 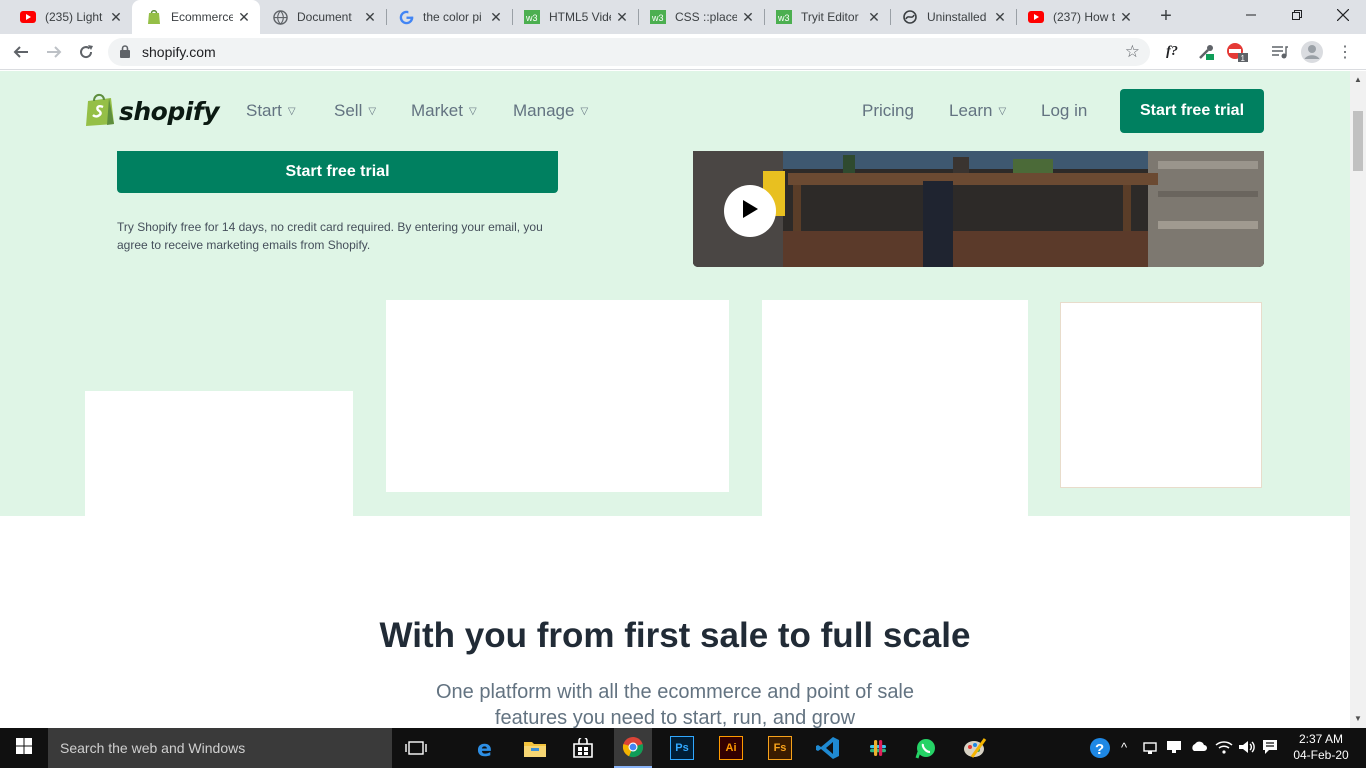 What do you see at coordinates (449, 17) in the screenshot?
I see `tab-color-picker: the color pi ✕` at bounding box center [449, 17].